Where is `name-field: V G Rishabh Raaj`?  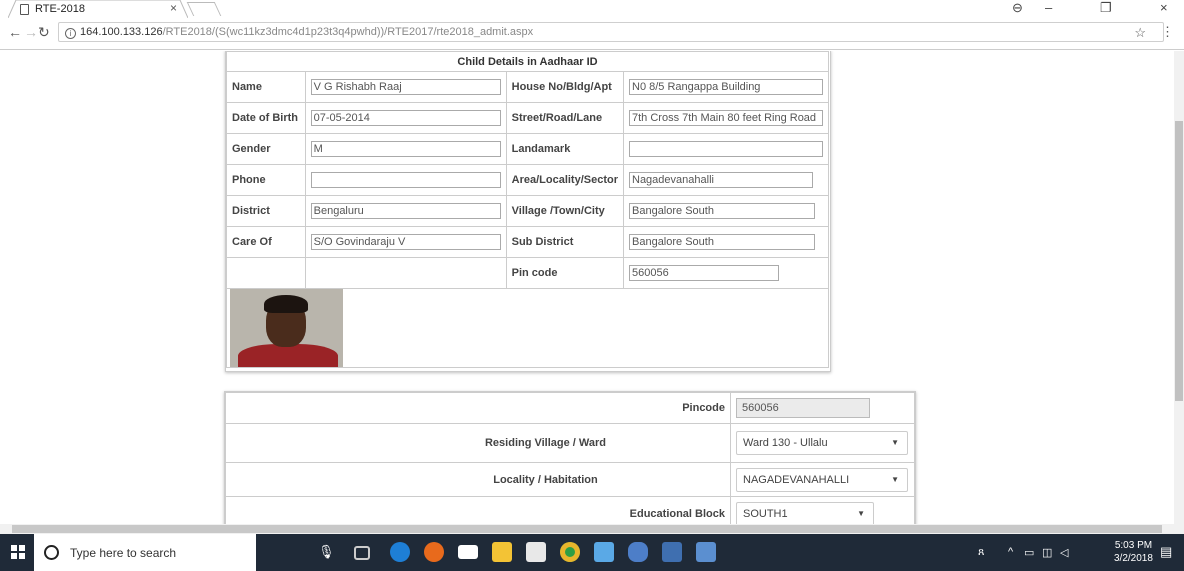
name-field: V G Rishabh Raaj is located at coordinates (405, 87).